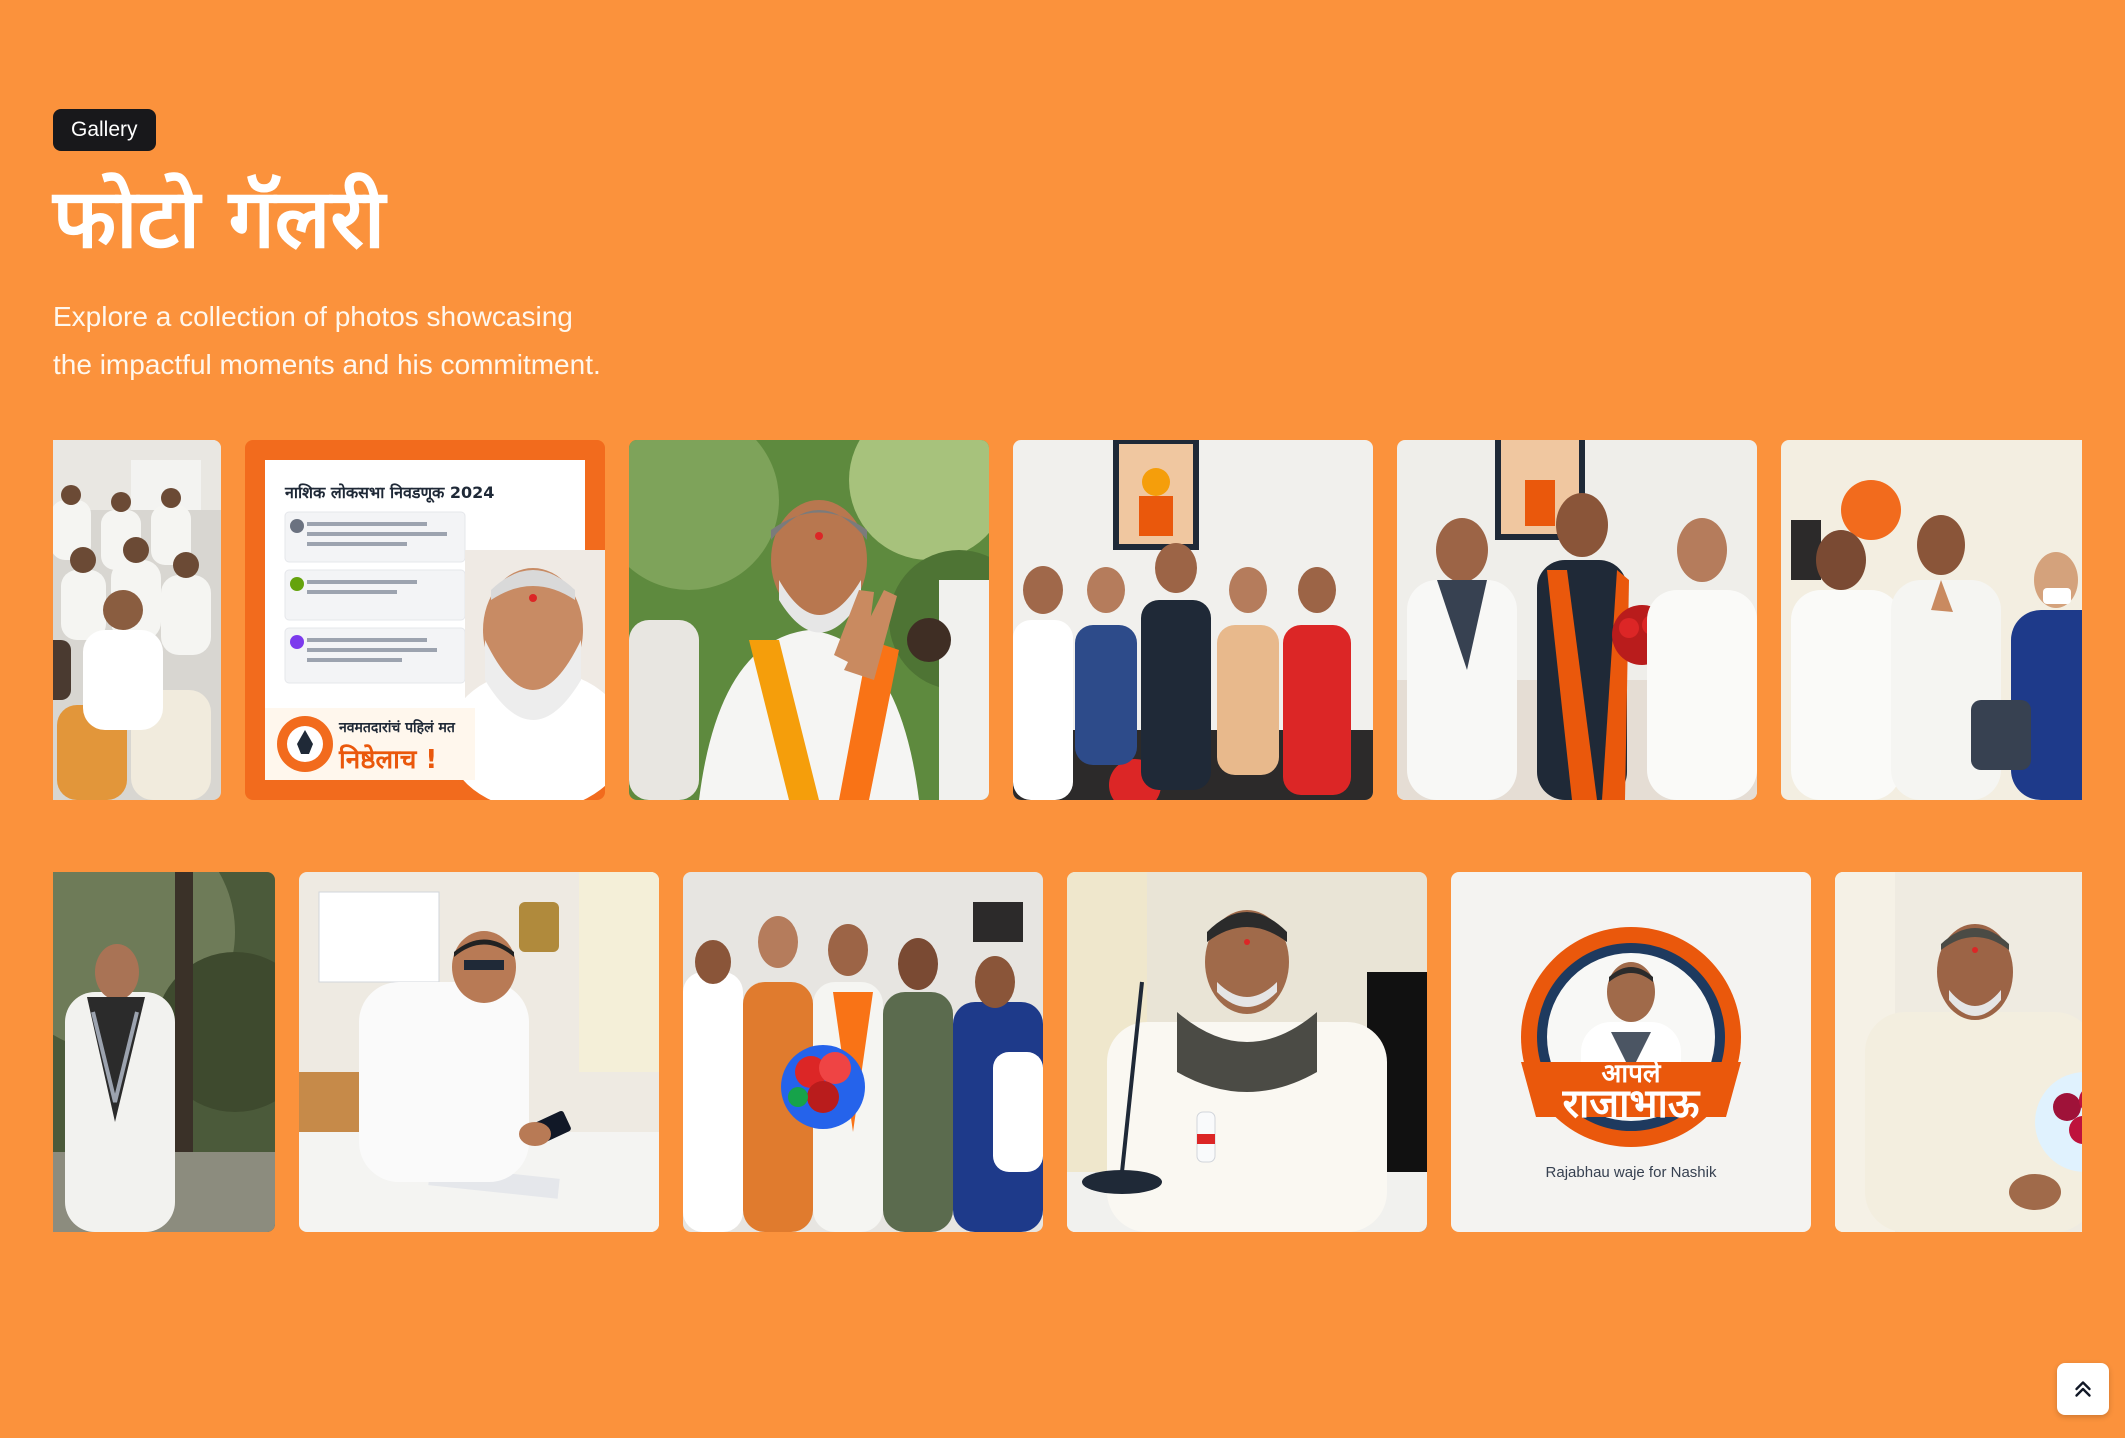 Image resolution: width=2125 pixels, height=1438 pixels. I want to click on logo-line-2: राजाभाऊ, so click(1631, 1104).